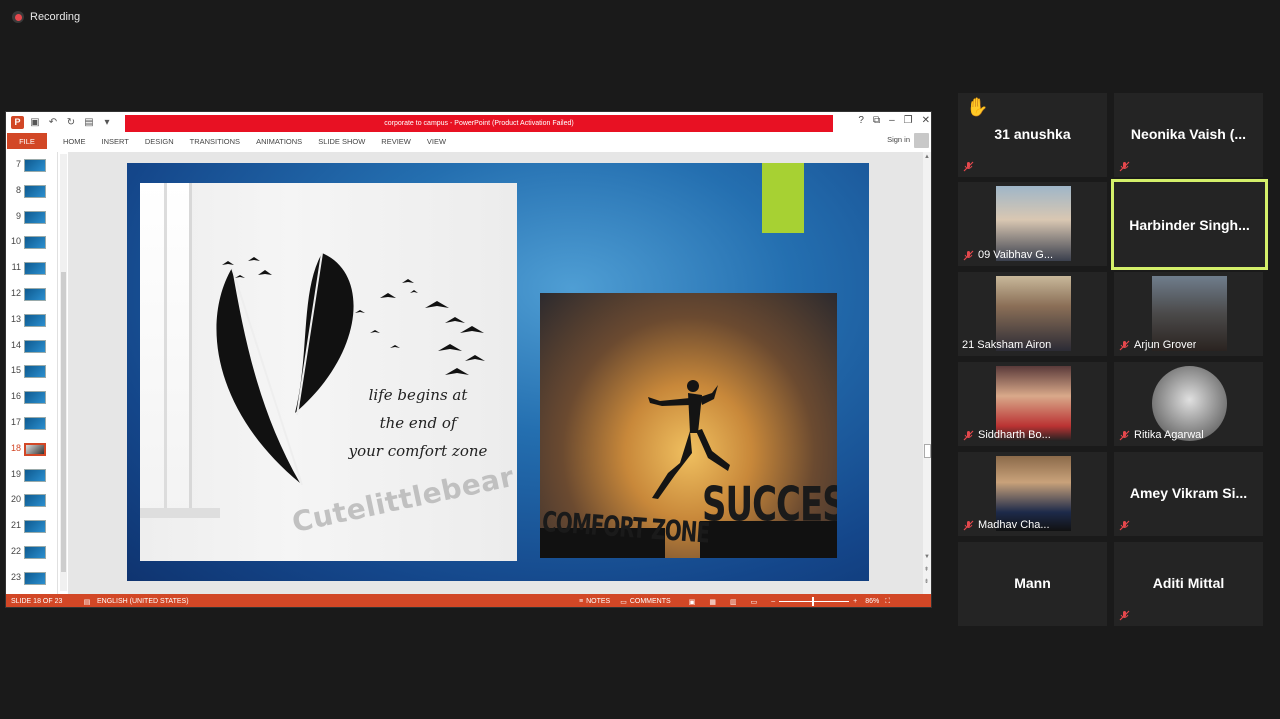  I want to click on slide-thumbnail: 13, so click(32, 319).